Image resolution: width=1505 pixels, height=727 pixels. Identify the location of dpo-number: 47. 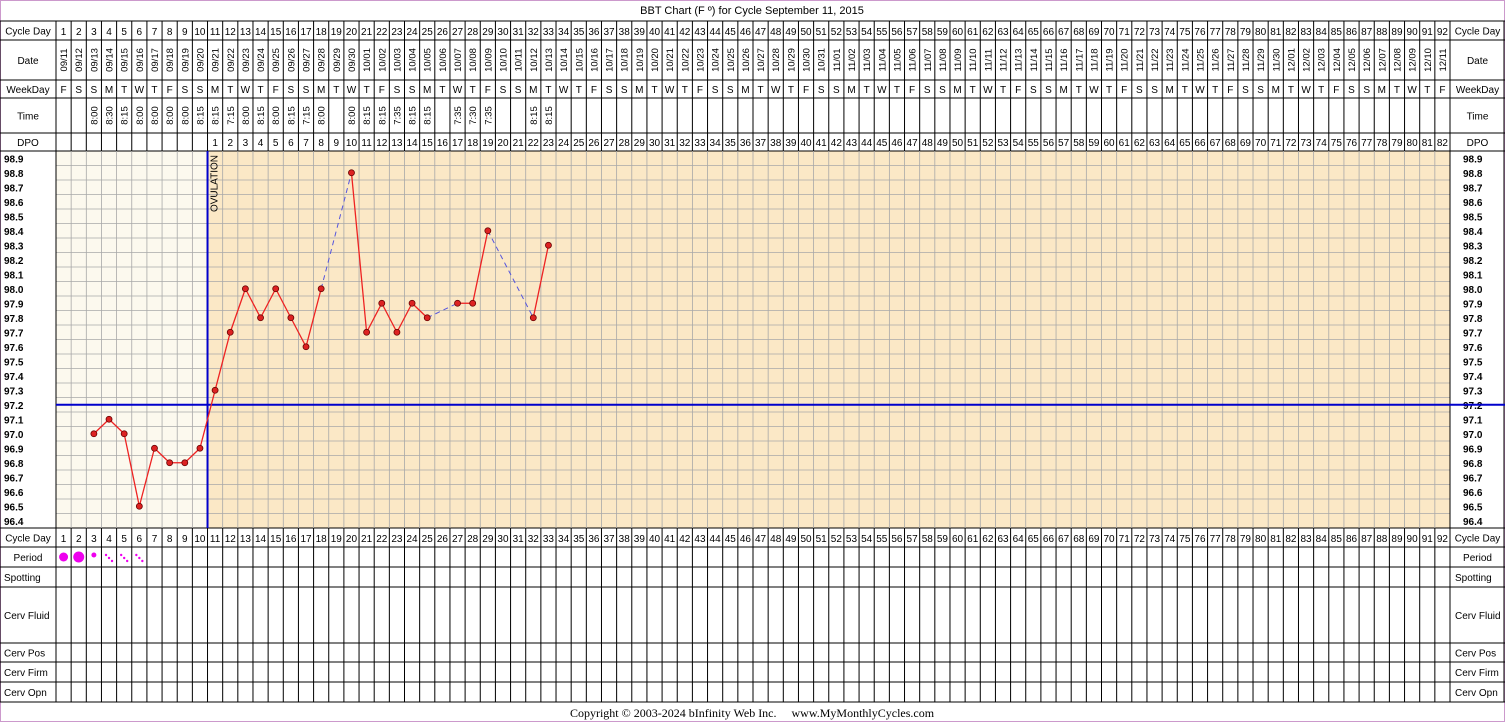
(913, 143).